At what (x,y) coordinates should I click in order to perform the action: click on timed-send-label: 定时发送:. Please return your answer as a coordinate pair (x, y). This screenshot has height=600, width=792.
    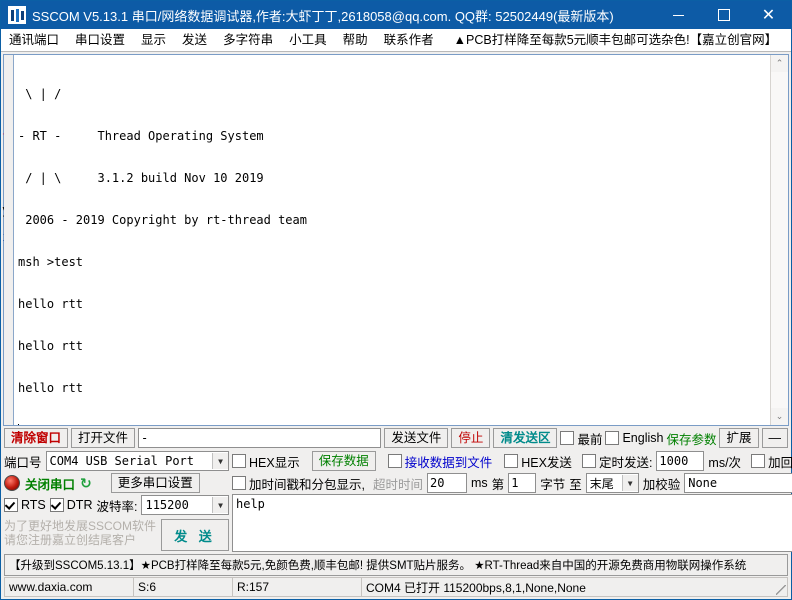
    Looking at the image, I should click on (625, 462).